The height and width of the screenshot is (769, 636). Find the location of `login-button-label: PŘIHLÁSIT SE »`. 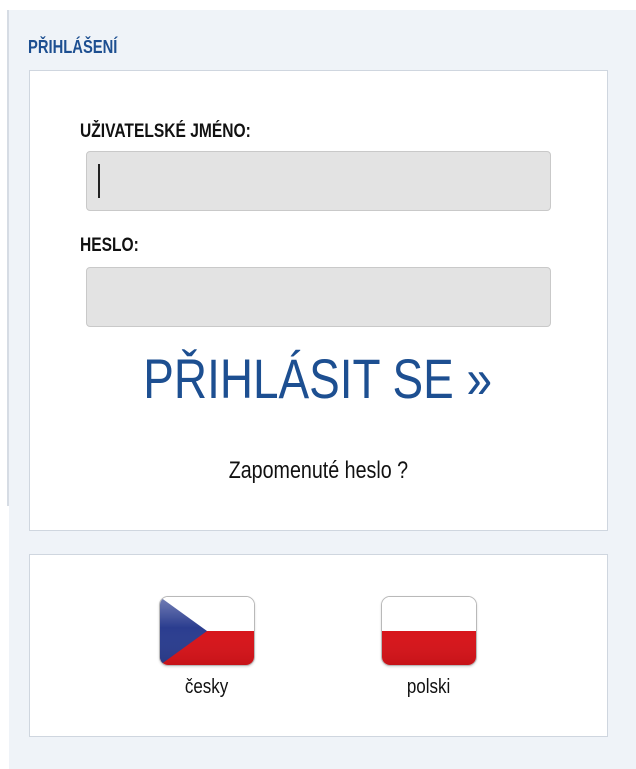

login-button-label: PŘIHLÁSIT SE » is located at coordinates (318, 378).